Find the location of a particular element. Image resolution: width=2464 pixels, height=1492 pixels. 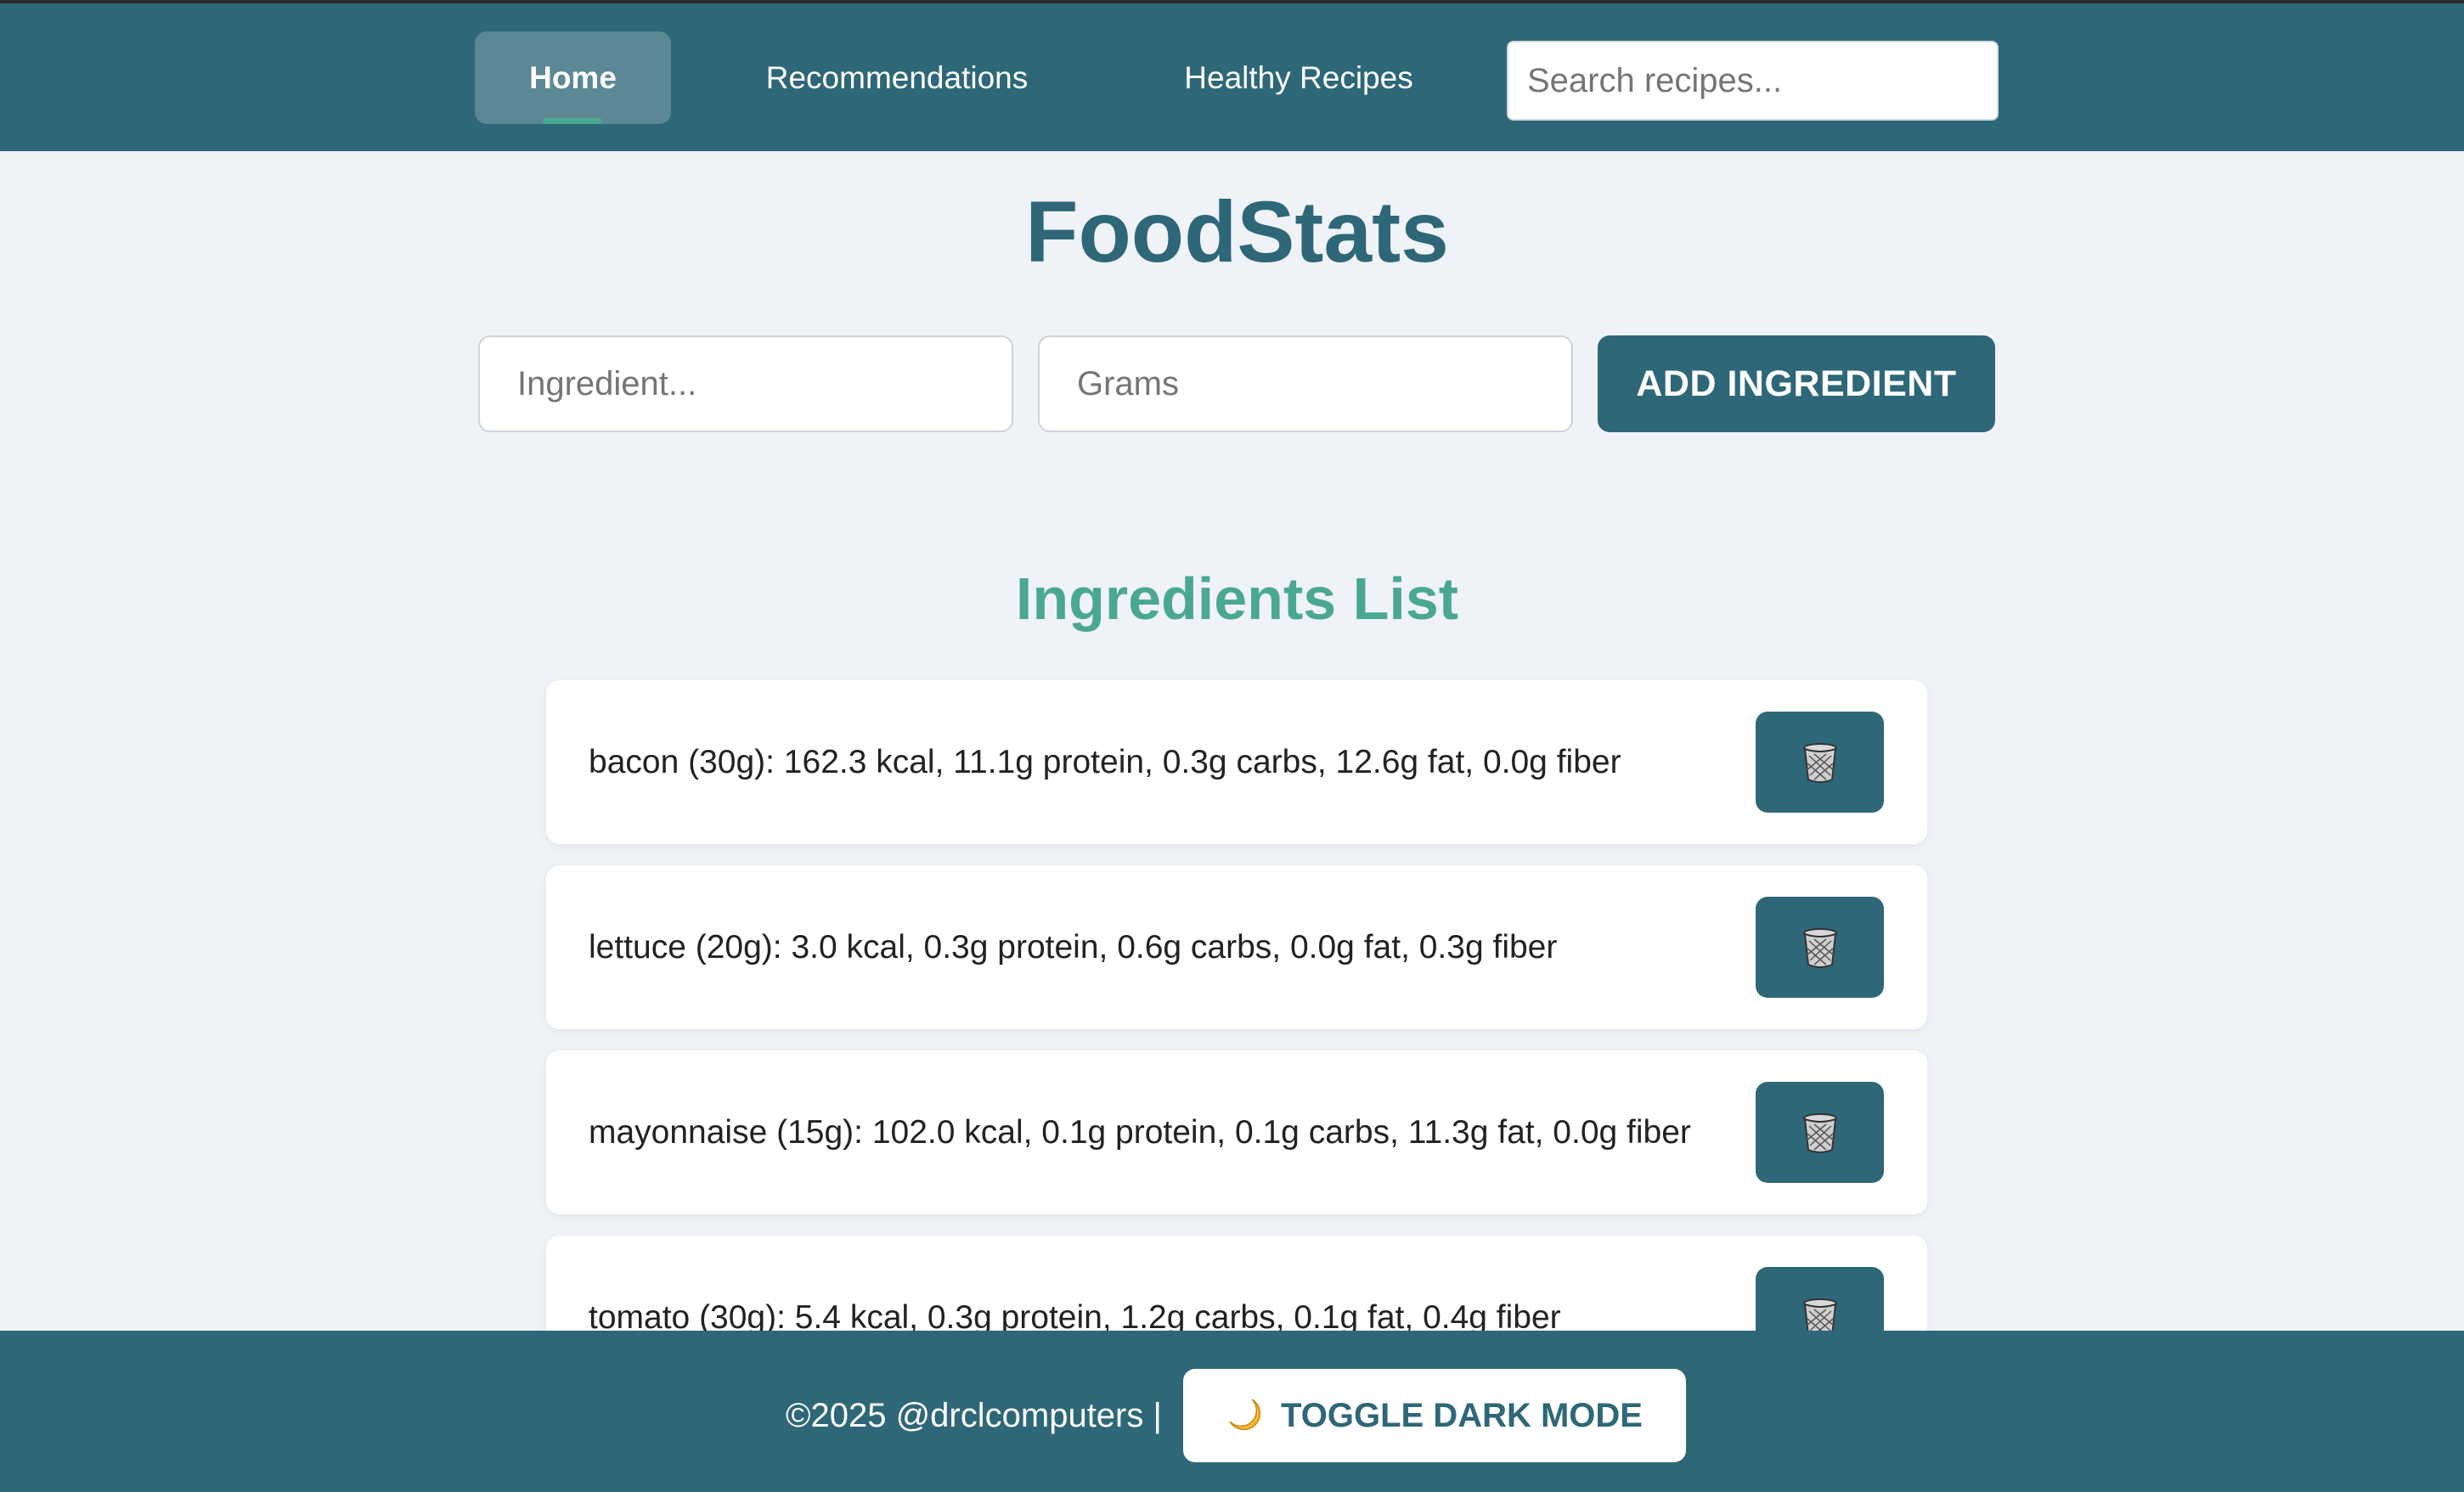

search-recipes-input is located at coordinates (1753, 81).